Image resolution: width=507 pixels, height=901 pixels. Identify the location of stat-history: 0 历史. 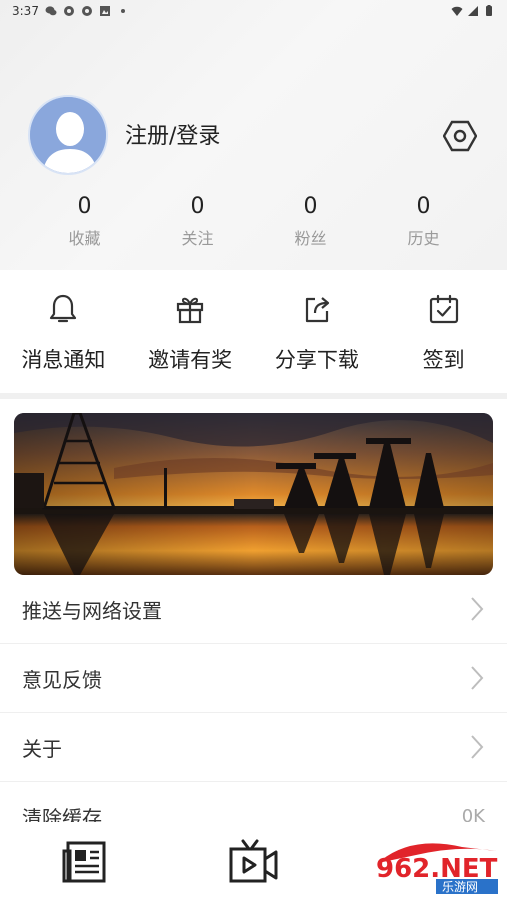
(423, 221).